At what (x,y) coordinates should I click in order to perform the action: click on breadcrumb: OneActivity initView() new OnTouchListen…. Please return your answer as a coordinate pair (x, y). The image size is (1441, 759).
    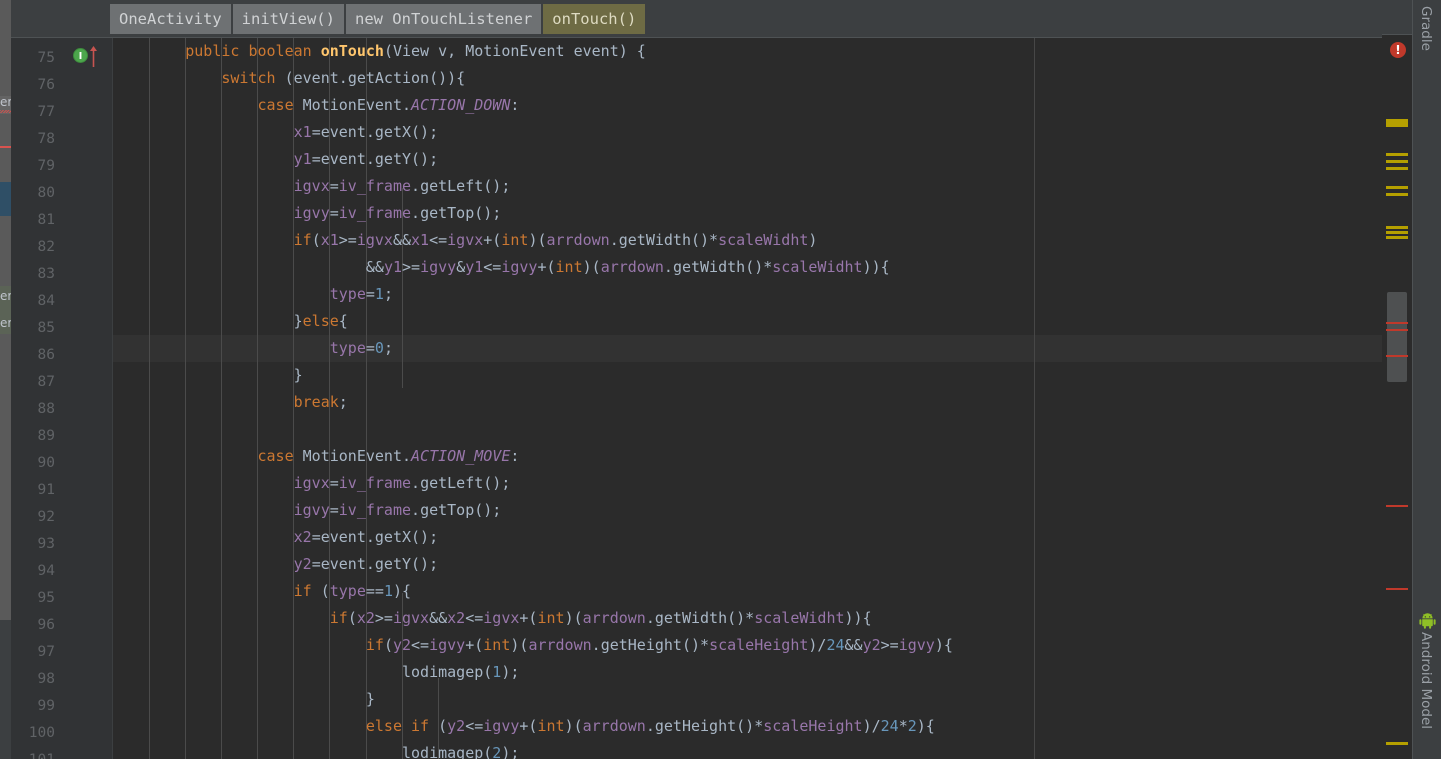
    Looking at the image, I should click on (696, 19).